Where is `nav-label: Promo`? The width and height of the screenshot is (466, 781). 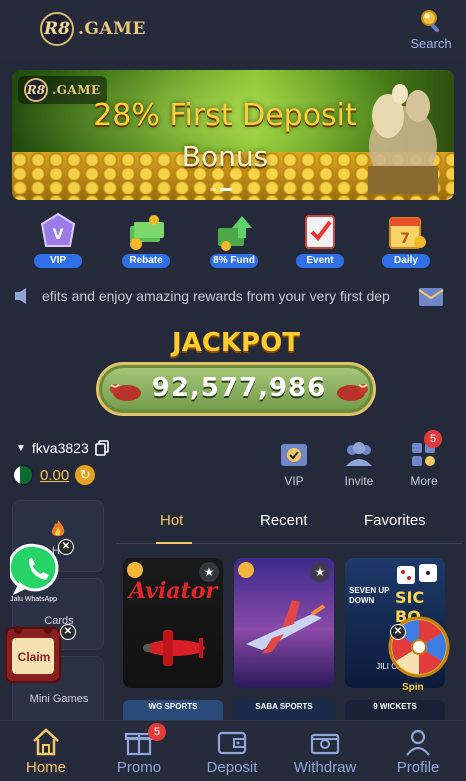
nav-label: Promo is located at coordinates (139, 767).